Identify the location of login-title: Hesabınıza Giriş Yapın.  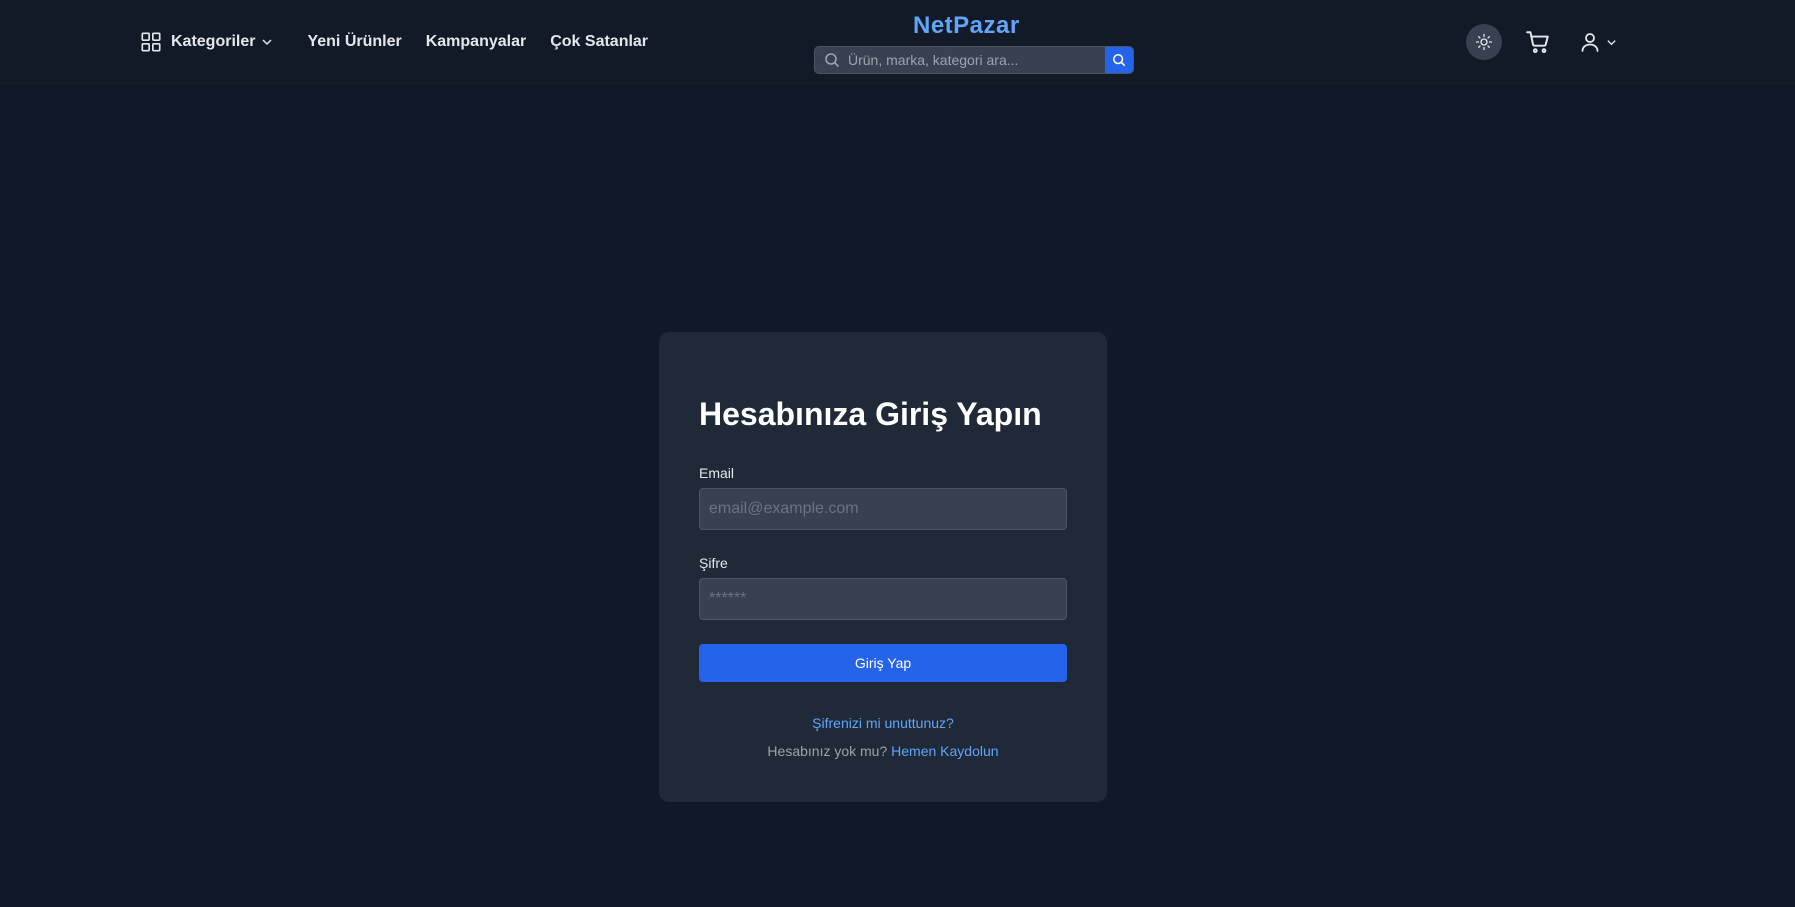
(870, 414).